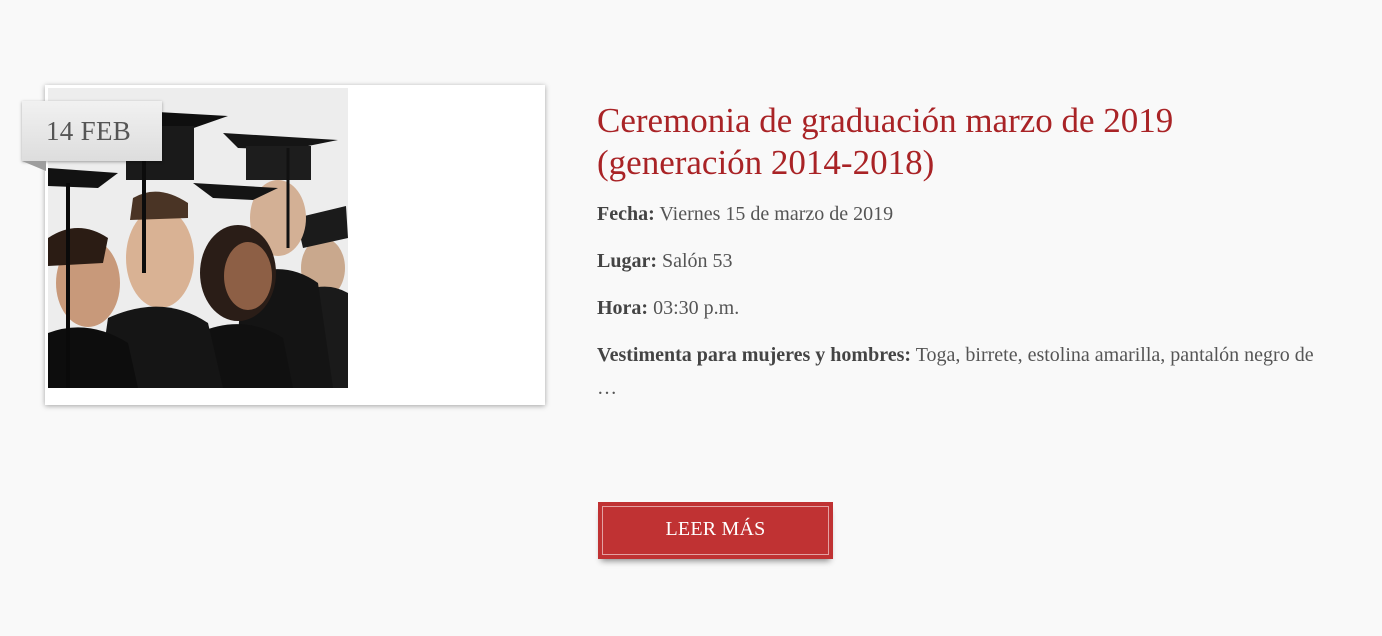  Describe the element at coordinates (776, 214) in the screenshot. I see `field-fecha-value: Viernes 15 de marzo de 2019` at that location.